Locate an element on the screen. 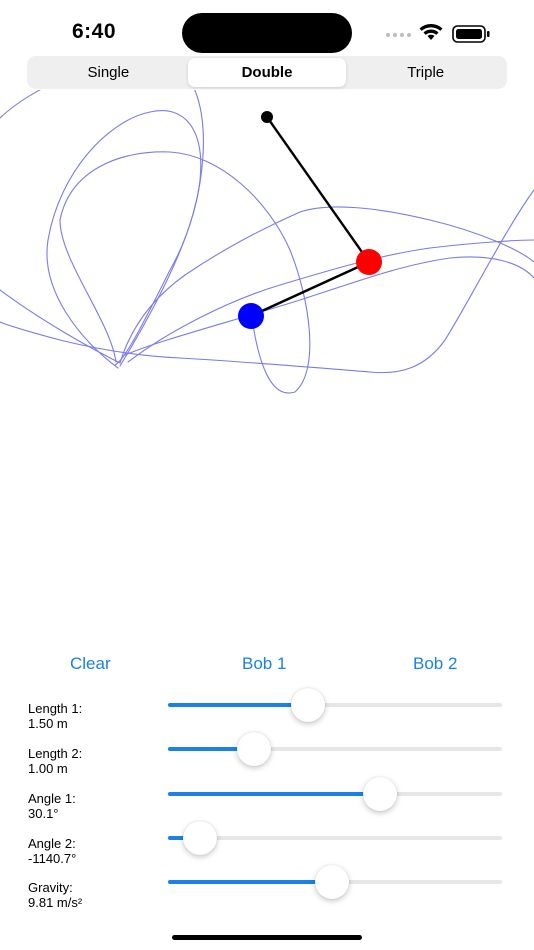 The image size is (534, 950). length-2-slider-row: Length 2: 1.00 m is located at coordinates (267, 759).